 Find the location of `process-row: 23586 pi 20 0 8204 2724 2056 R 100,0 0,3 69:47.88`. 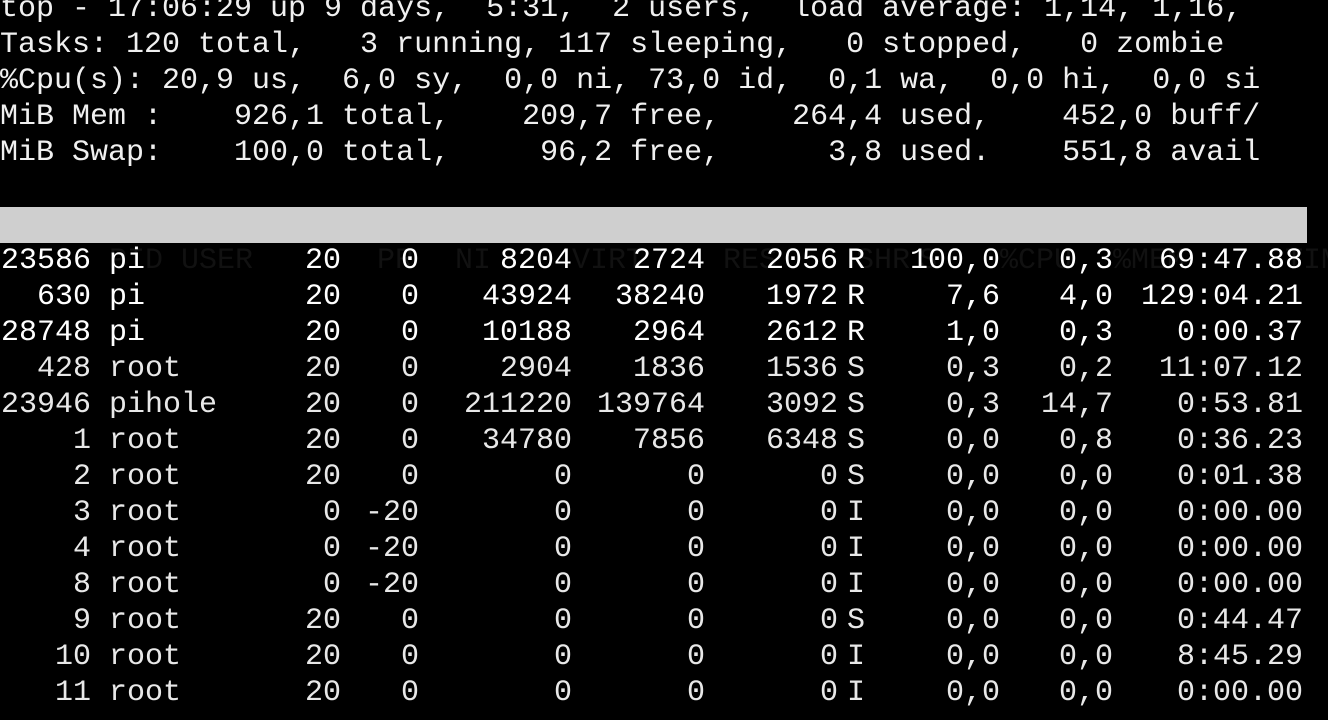

process-row: 23586 pi 20 0 8204 2724 2056 R 100,0 0,3 69:47.88 is located at coordinates (664, 261).